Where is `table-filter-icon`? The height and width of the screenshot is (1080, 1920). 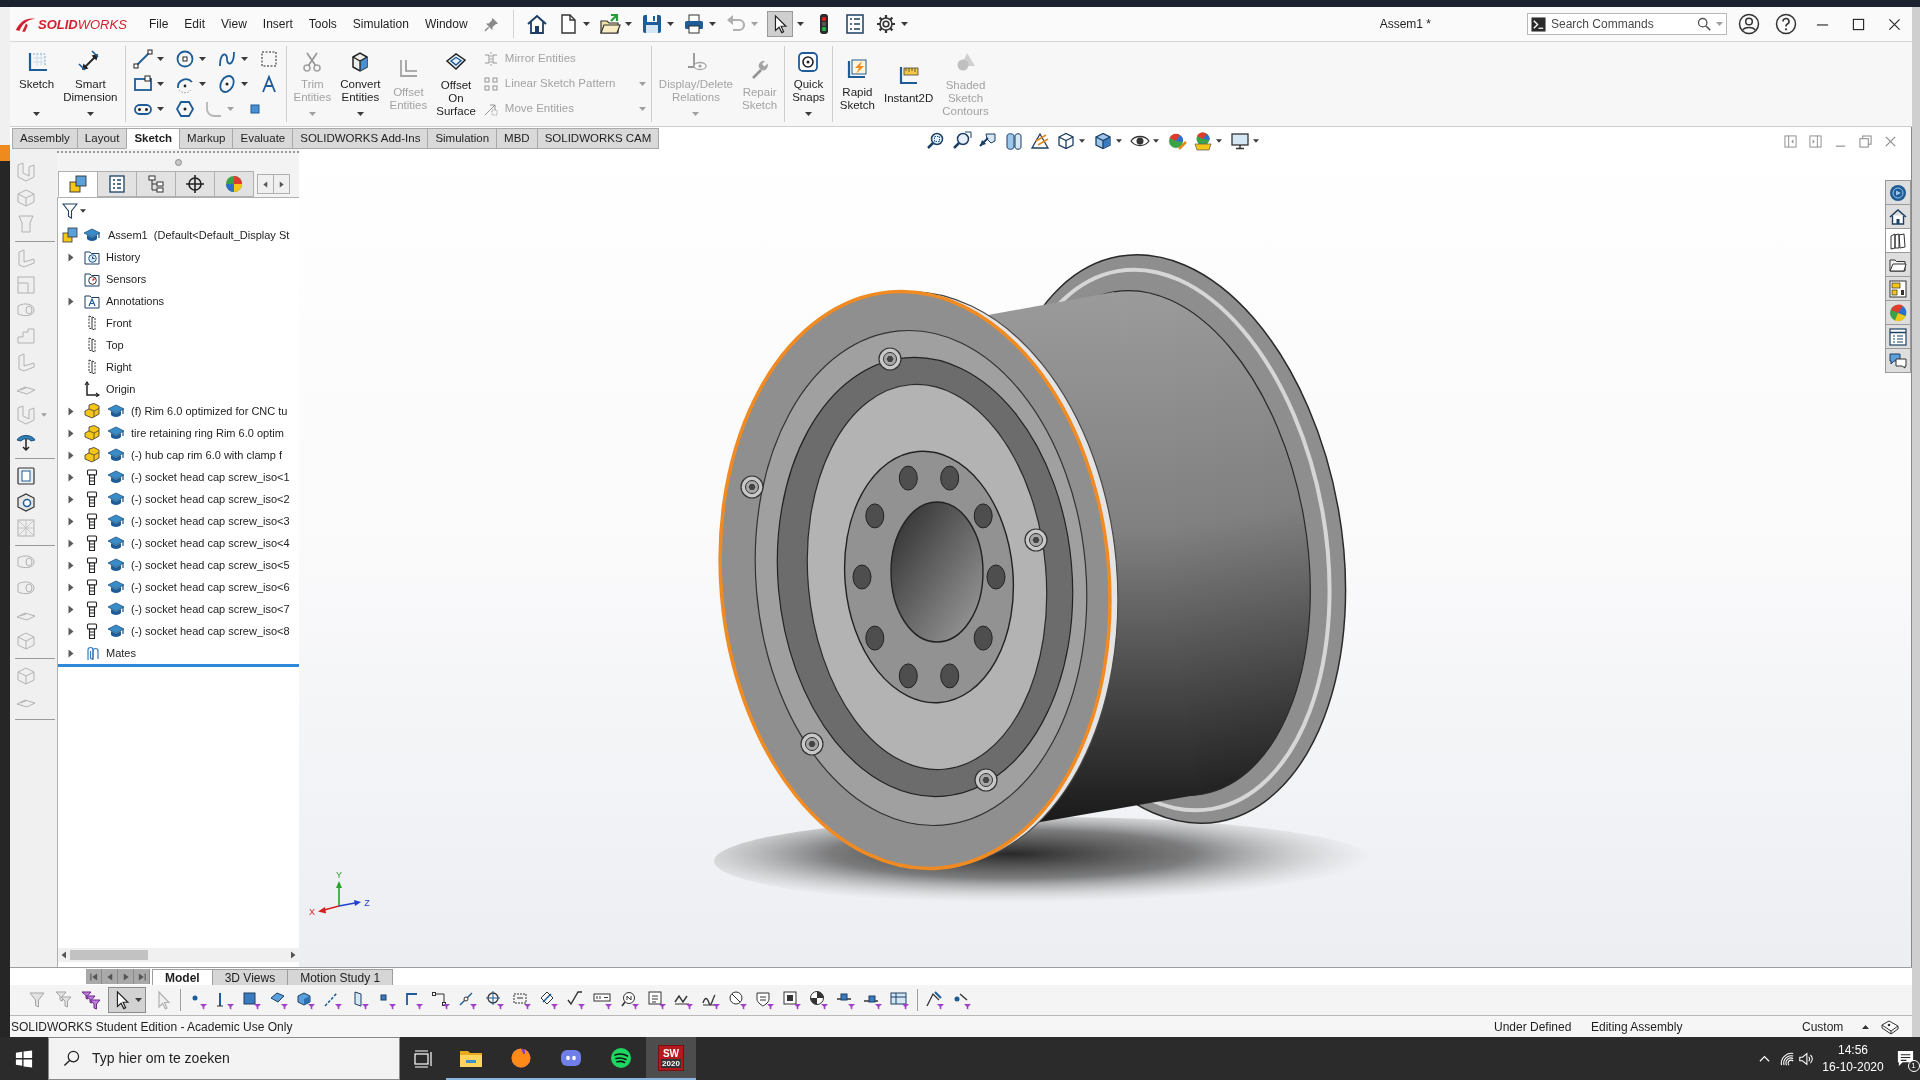 table-filter-icon is located at coordinates (900, 1000).